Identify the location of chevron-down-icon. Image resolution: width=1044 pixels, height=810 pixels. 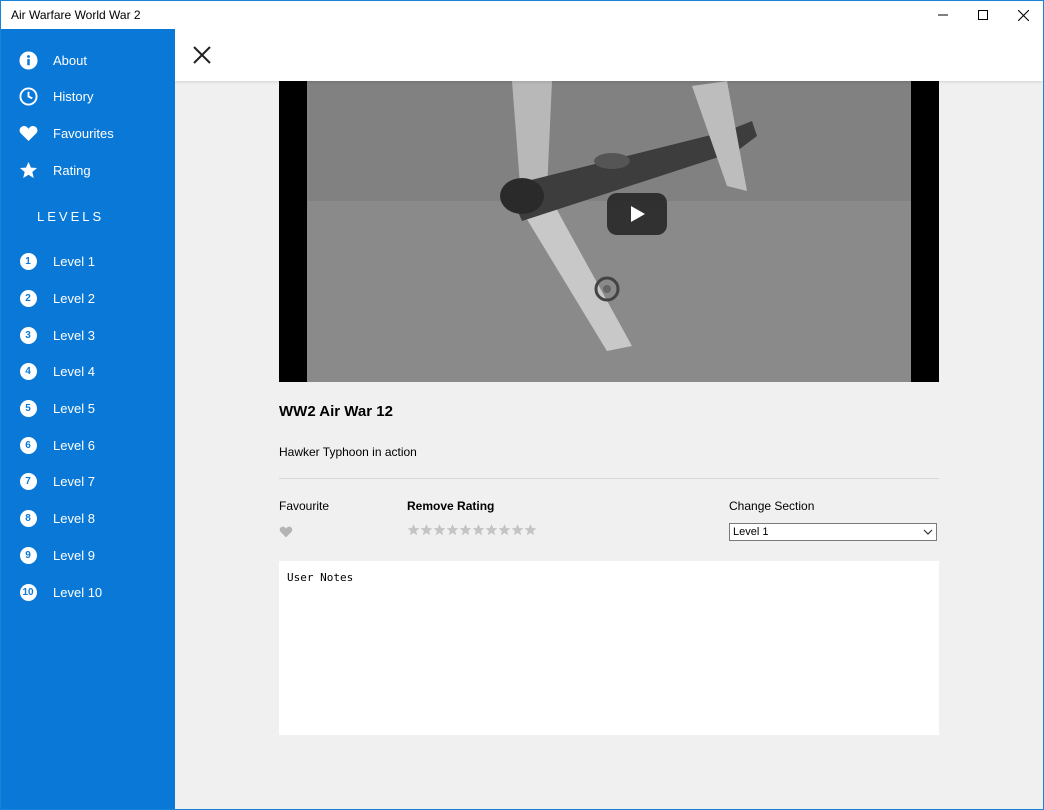
(928, 532).